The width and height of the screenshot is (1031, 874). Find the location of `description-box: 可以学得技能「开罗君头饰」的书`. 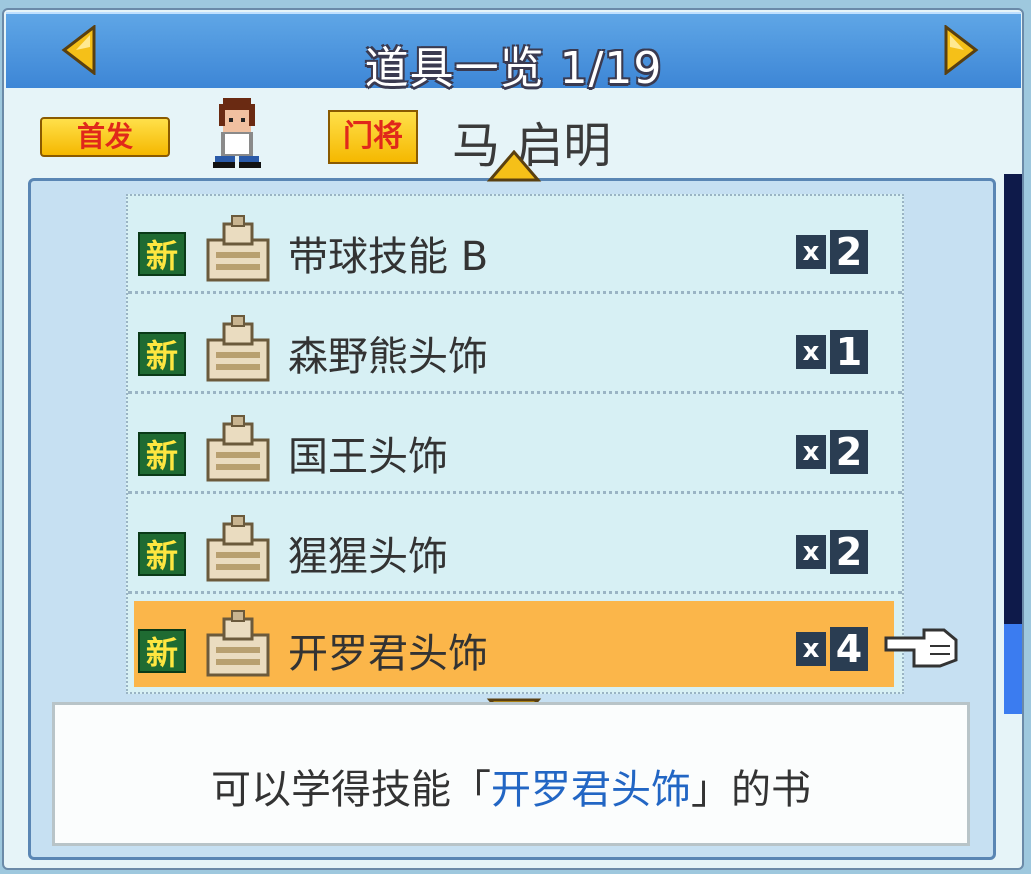

description-box: 可以学得技能「开罗君头饰」的书 is located at coordinates (511, 774).